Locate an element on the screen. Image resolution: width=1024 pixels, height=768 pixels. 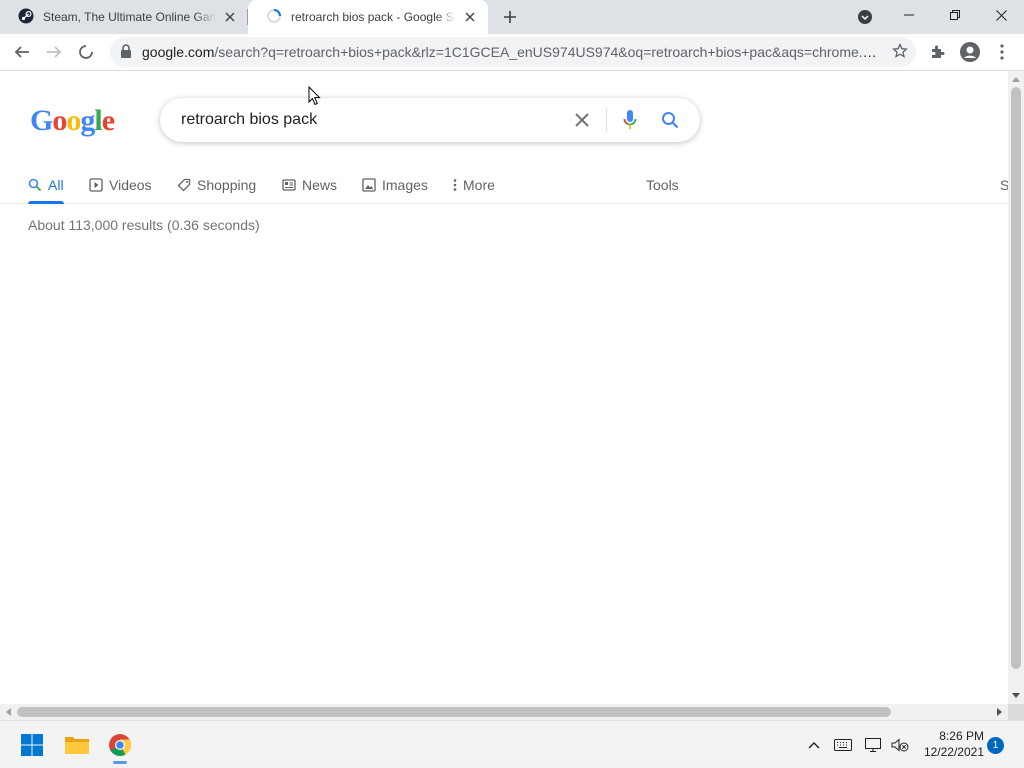
tab-more: More is located at coordinates (474, 185).